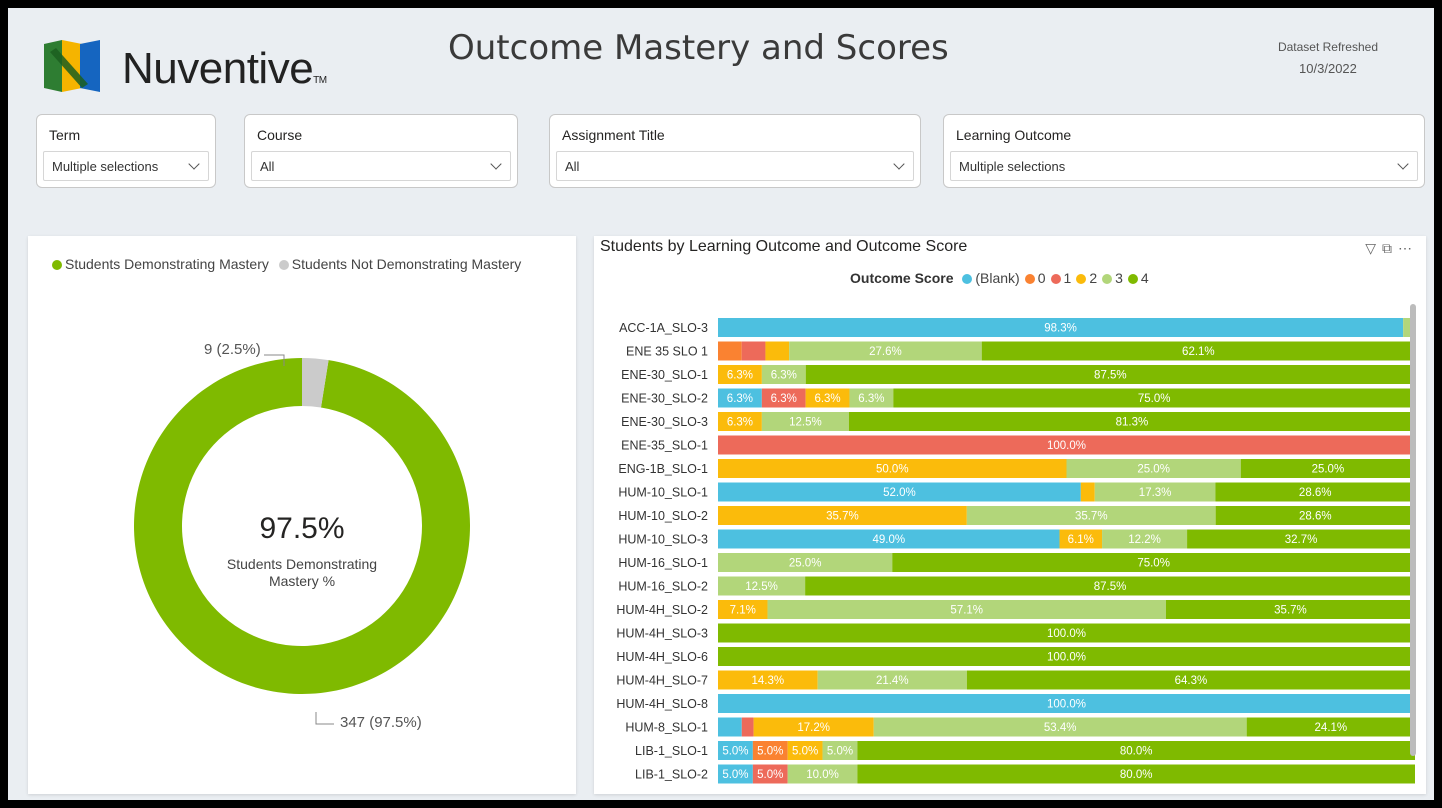  Describe the element at coordinates (761, 587) in the screenshot. I see `data-label: 12.5%` at that location.